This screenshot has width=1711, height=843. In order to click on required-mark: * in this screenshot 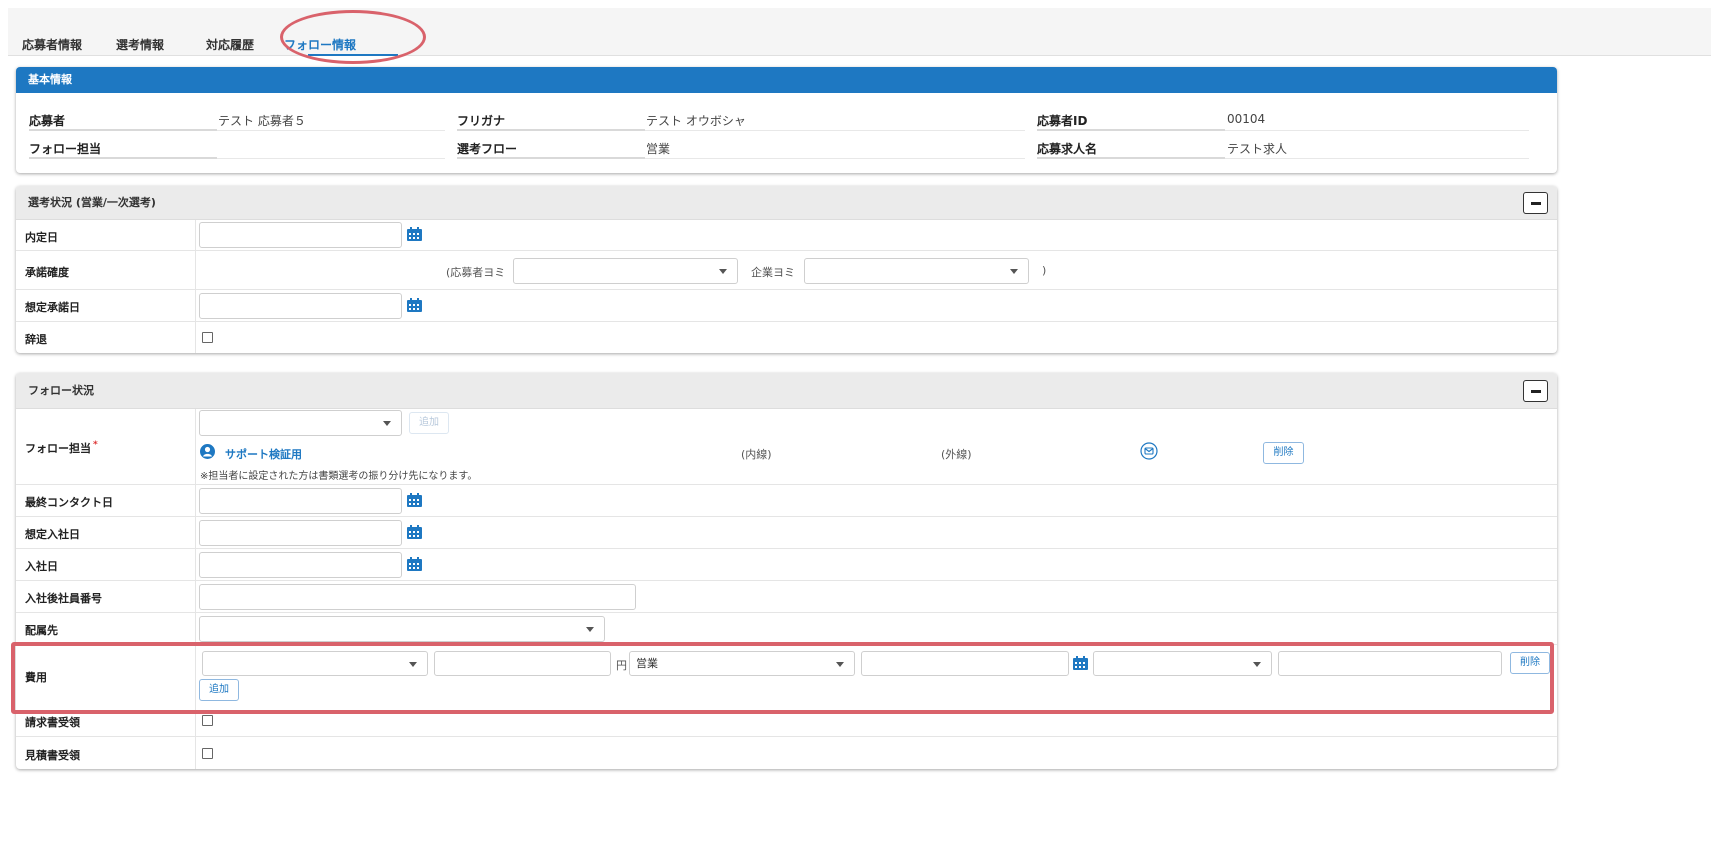, I will do `click(95, 445)`.